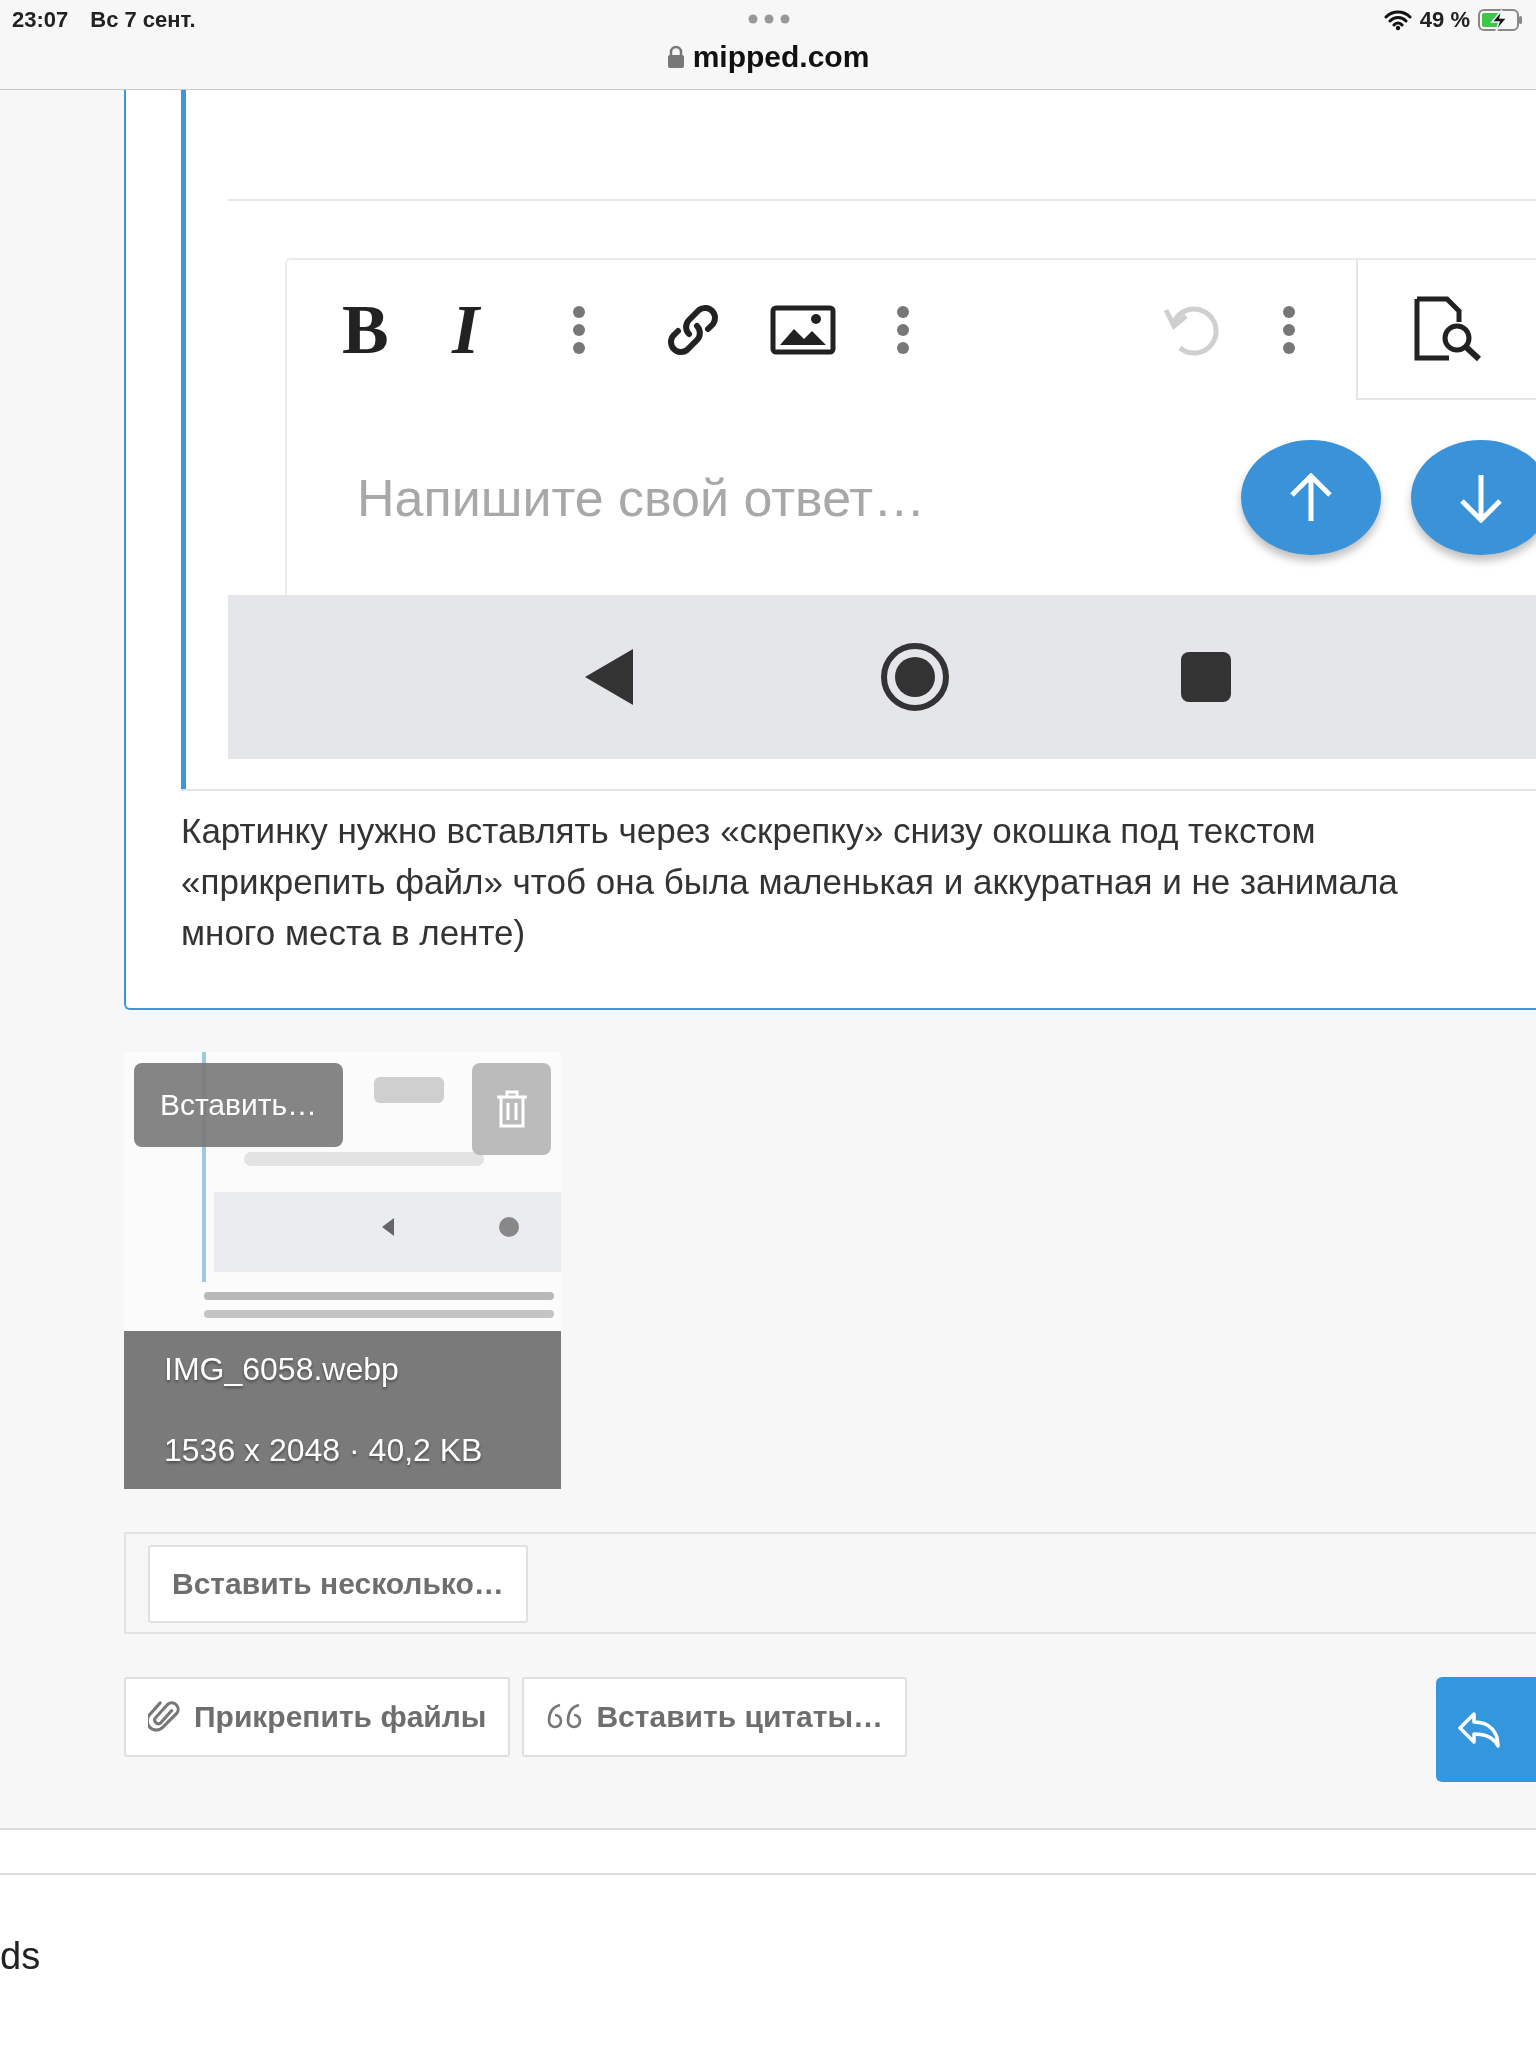 This screenshot has height=2048, width=1536. I want to click on attachment-filename: IMG_6058.webp, so click(282, 1369).